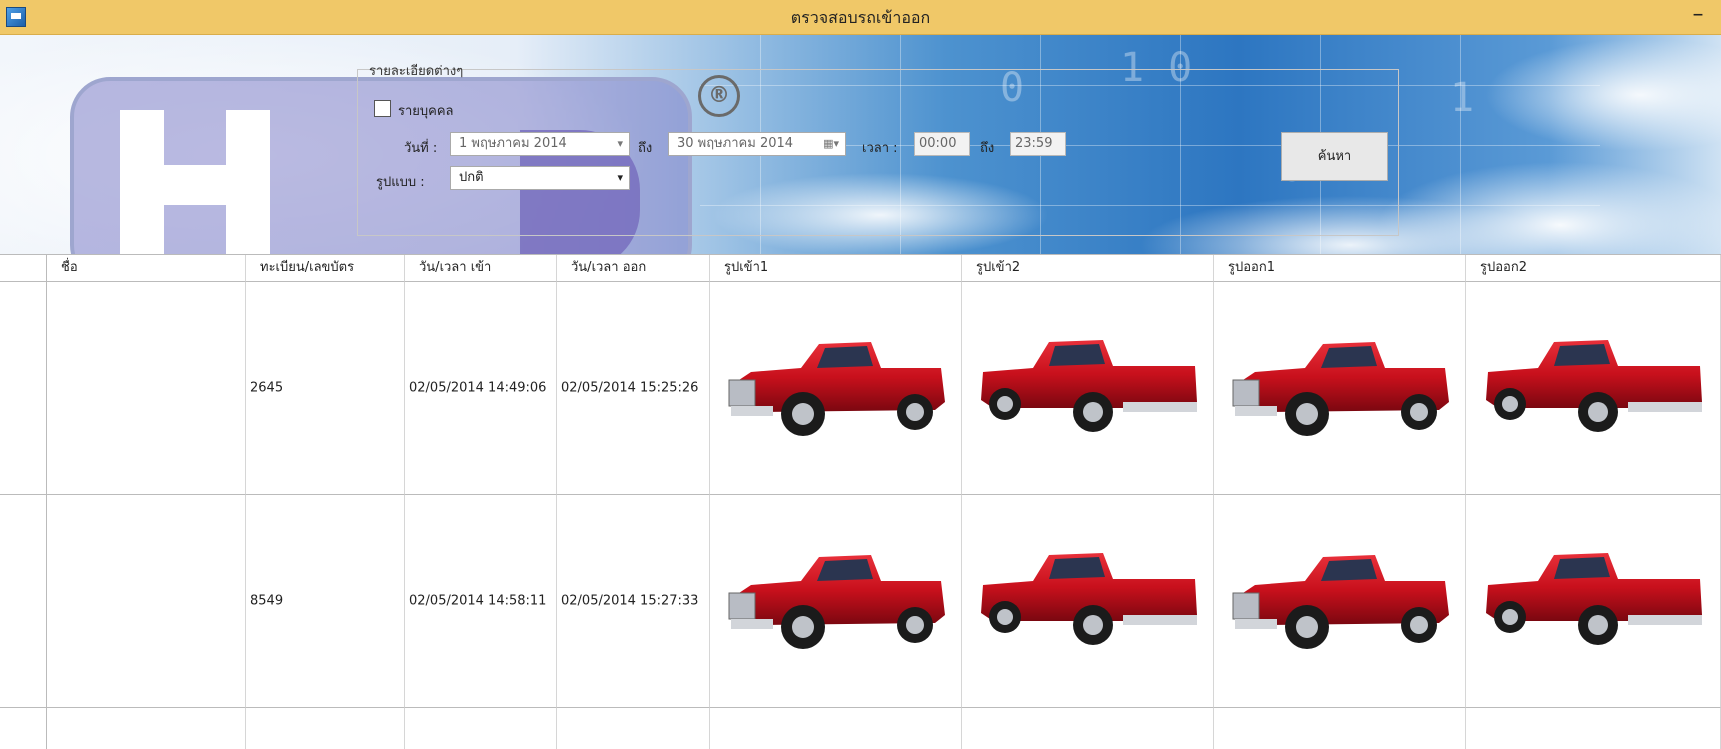 Image resolution: width=1721 pixels, height=749 pixels. I want to click on column-header-photo-out-1: รูปออก1, so click(1340, 268).